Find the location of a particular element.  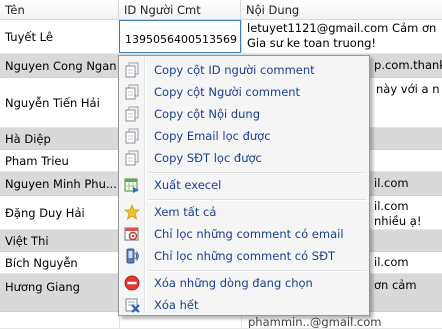

menu-item-export-excel: Xuất execel is located at coordinates (244, 185).